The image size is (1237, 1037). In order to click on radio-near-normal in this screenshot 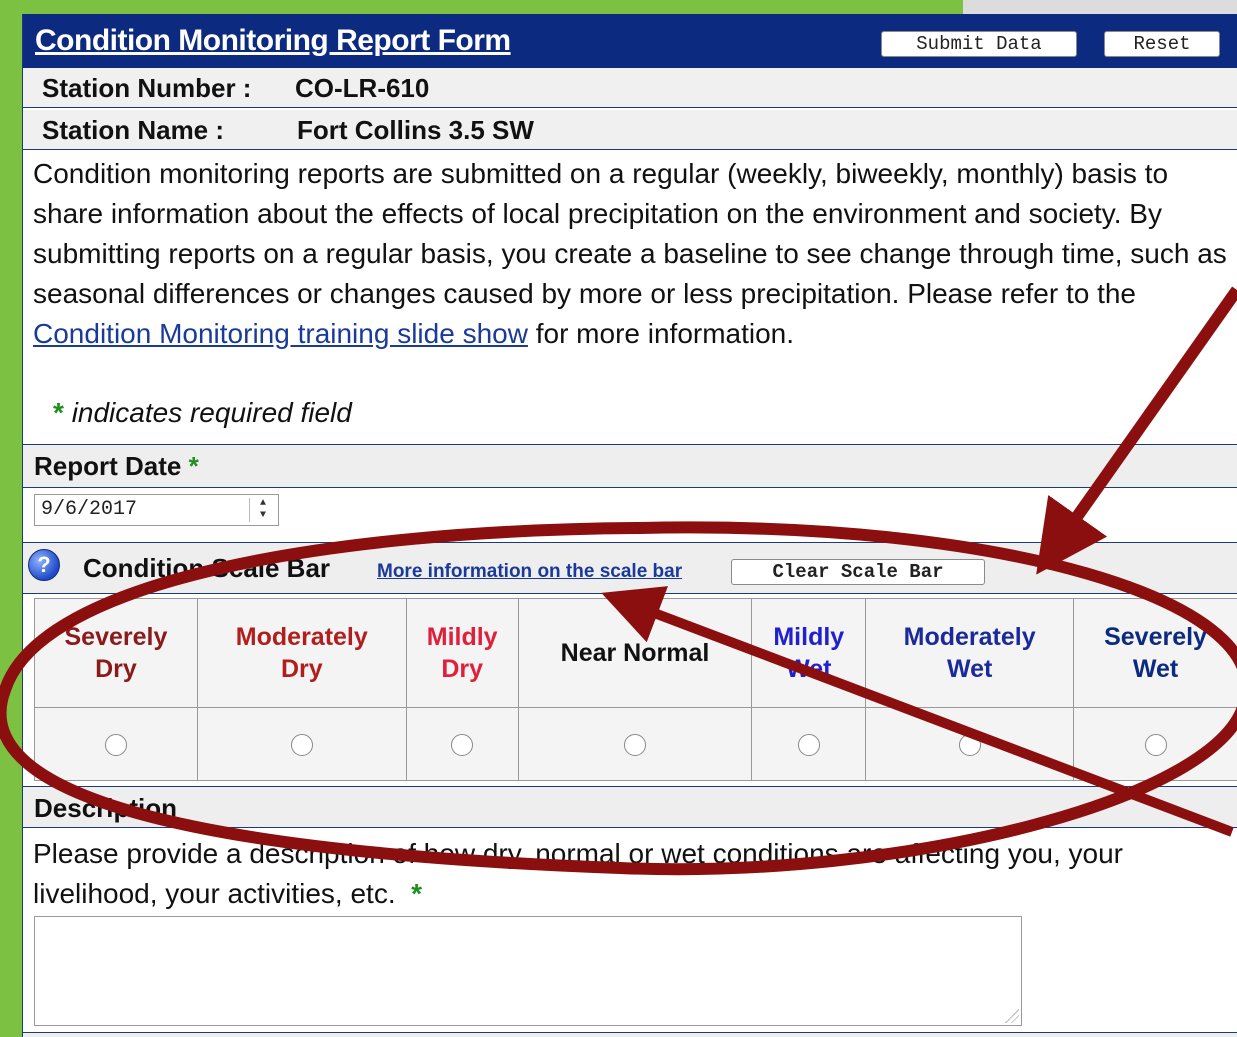, I will do `click(634, 745)`.